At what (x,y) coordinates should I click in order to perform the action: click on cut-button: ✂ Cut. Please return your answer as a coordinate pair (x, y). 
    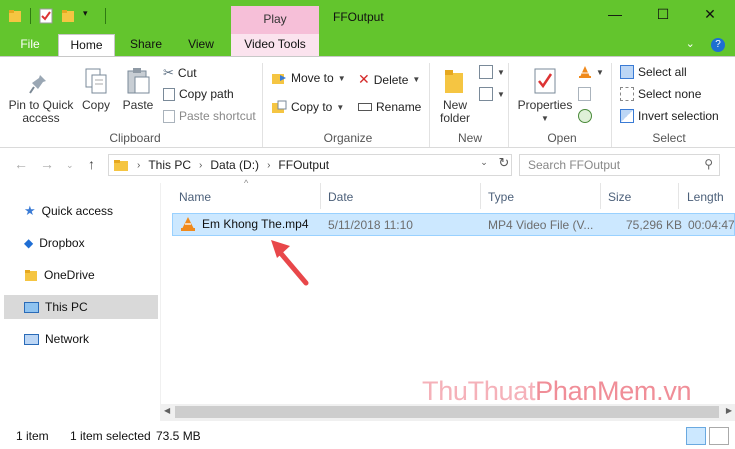
    Looking at the image, I should click on (180, 73).